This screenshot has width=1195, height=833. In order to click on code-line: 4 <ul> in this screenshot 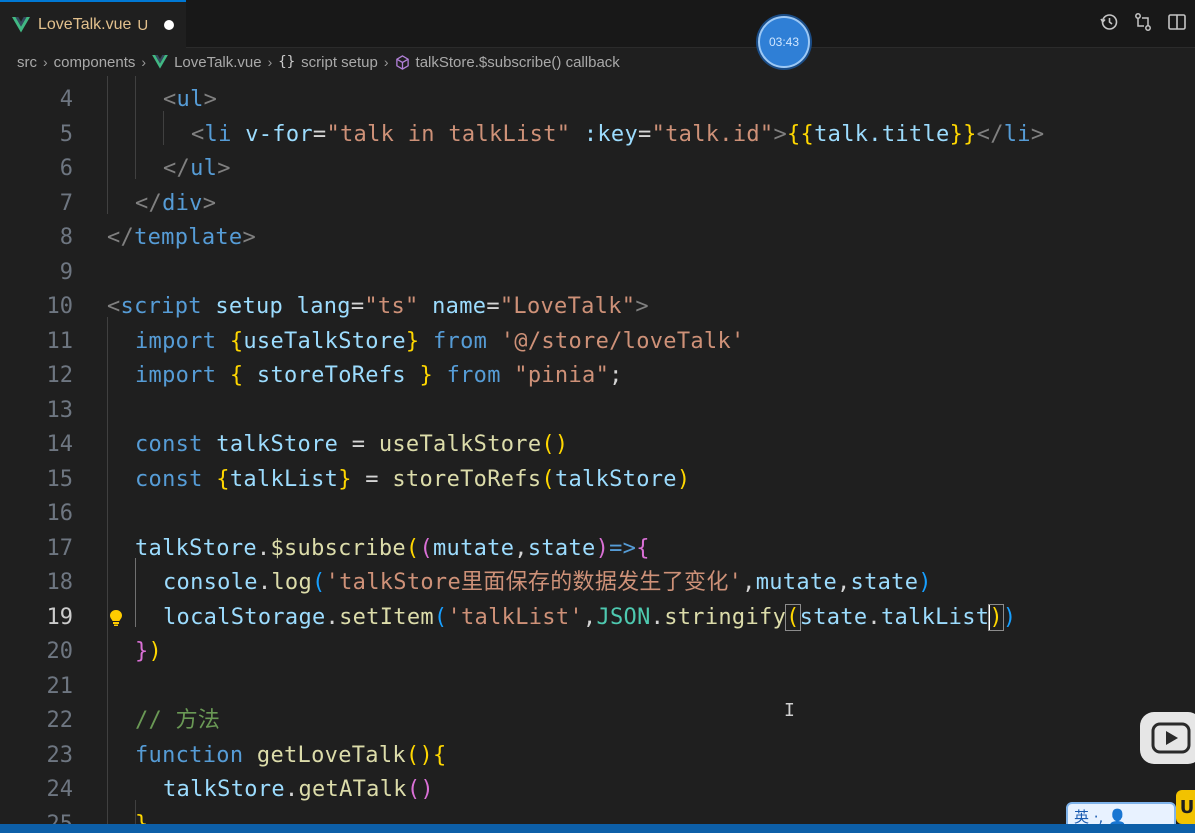, I will do `click(597, 100)`.